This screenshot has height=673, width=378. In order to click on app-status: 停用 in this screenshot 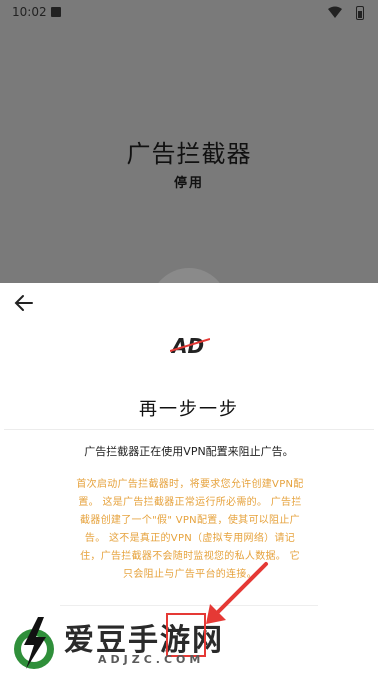, I will do `click(188, 183)`.